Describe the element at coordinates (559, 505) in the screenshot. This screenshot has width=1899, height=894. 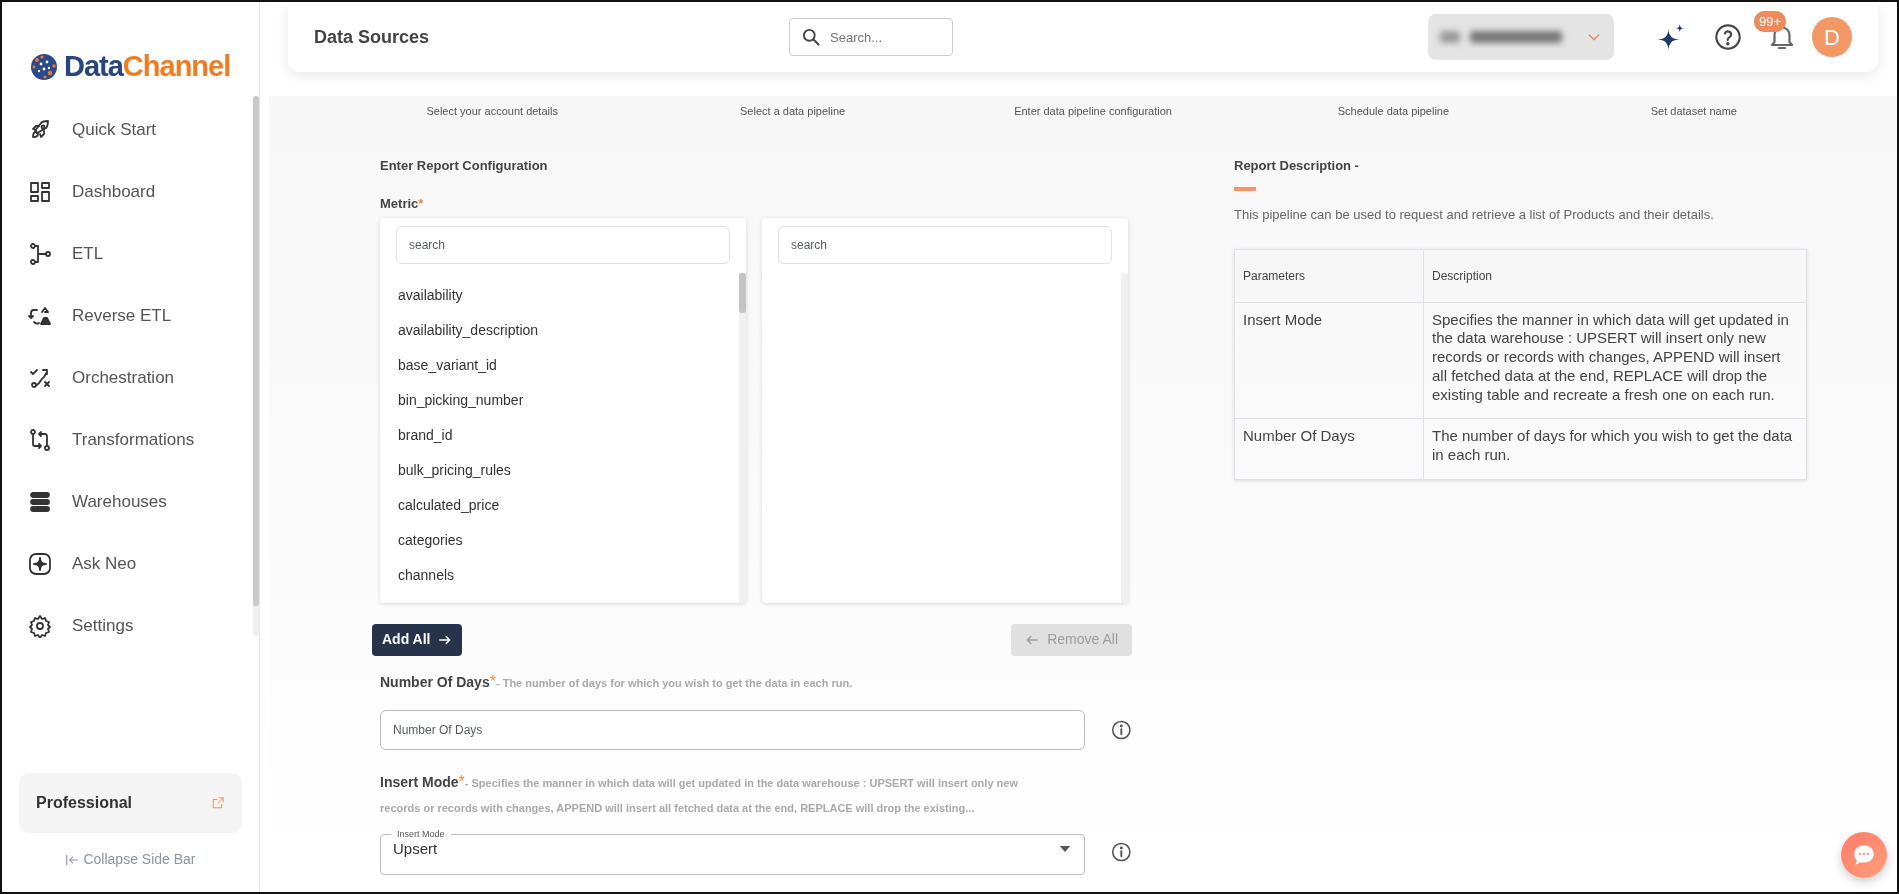
I see `list-item: calculated_price` at that location.